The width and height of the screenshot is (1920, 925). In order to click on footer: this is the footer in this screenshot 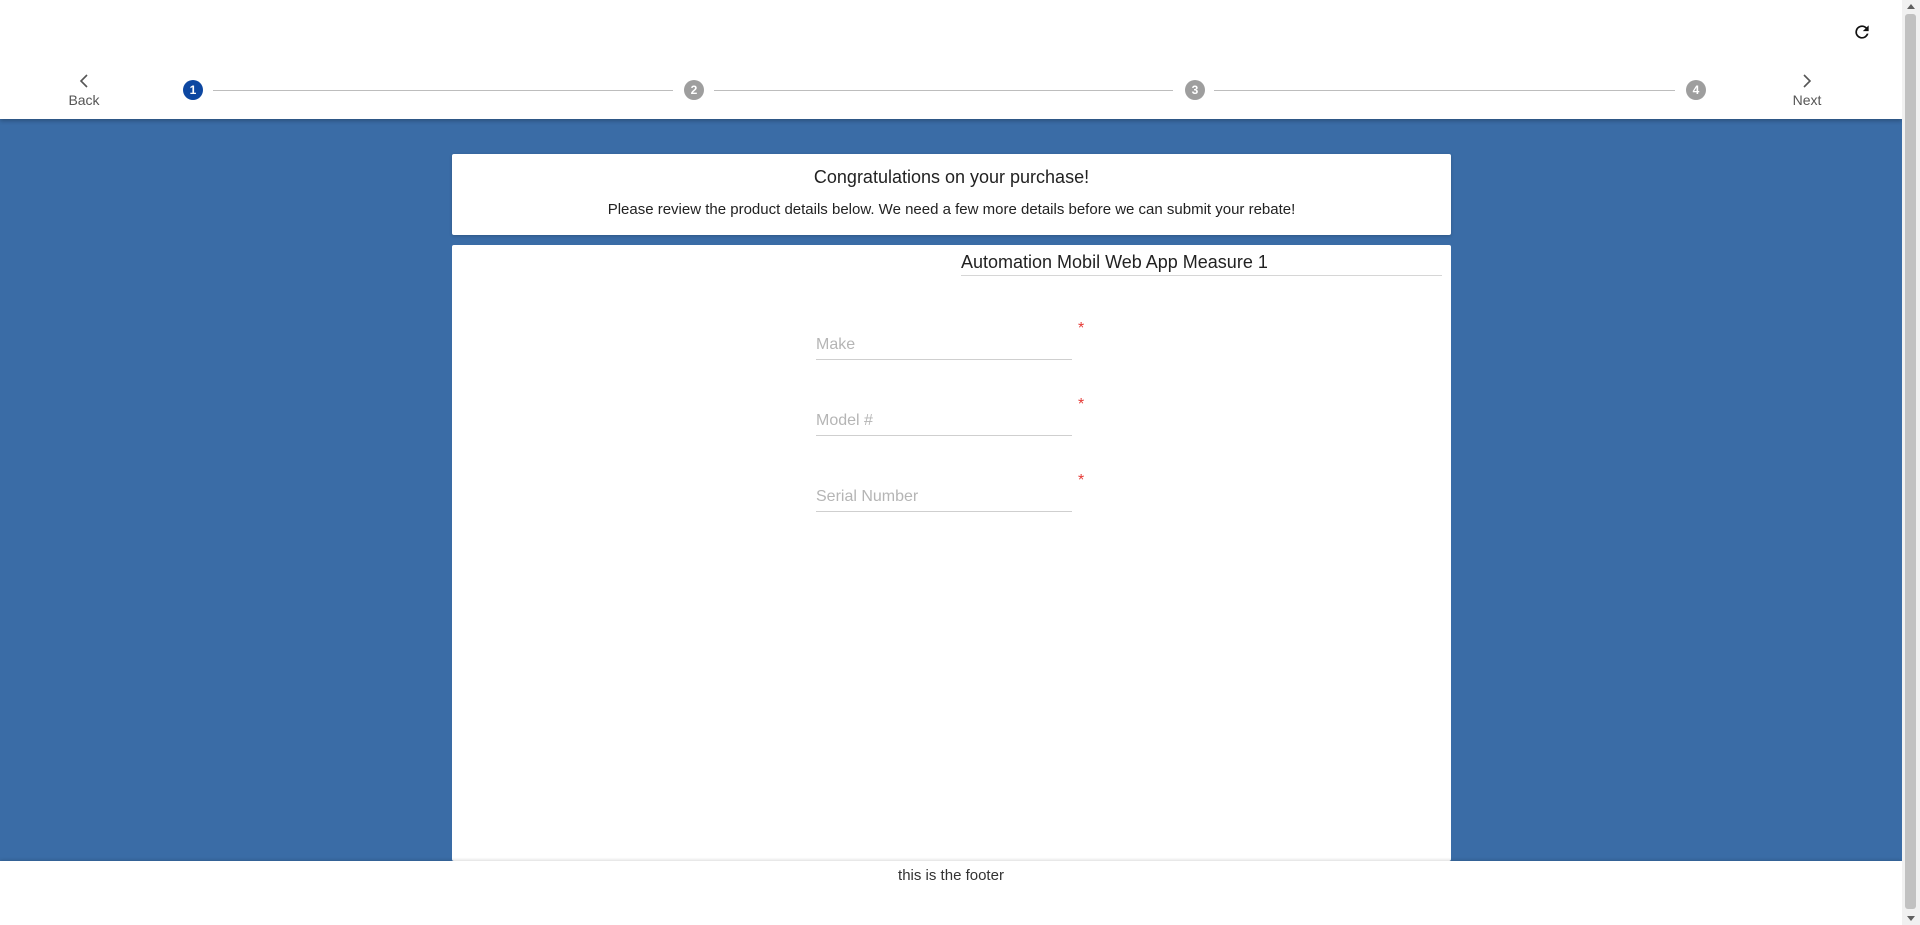, I will do `click(951, 893)`.